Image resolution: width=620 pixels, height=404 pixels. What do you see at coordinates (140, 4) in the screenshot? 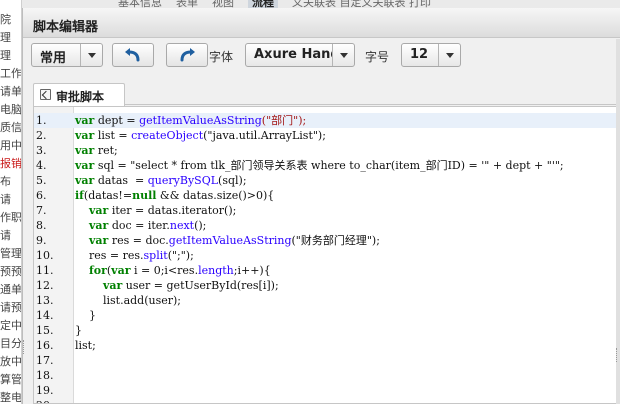
I see `background-tab: 基本信息` at bounding box center [140, 4].